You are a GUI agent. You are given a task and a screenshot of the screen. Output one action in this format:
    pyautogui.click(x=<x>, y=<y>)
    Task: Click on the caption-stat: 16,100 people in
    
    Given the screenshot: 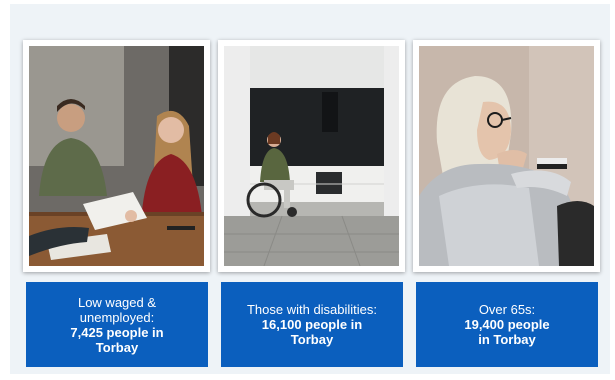 What is the action you would take?
    pyautogui.click(x=312, y=324)
    